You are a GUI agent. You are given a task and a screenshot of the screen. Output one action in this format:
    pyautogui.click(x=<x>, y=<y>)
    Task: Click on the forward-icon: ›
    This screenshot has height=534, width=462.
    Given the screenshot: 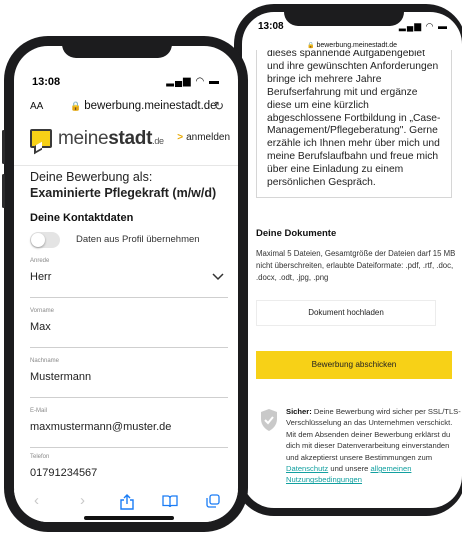 What is the action you would take?
    pyautogui.click(x=82, y=500)
    